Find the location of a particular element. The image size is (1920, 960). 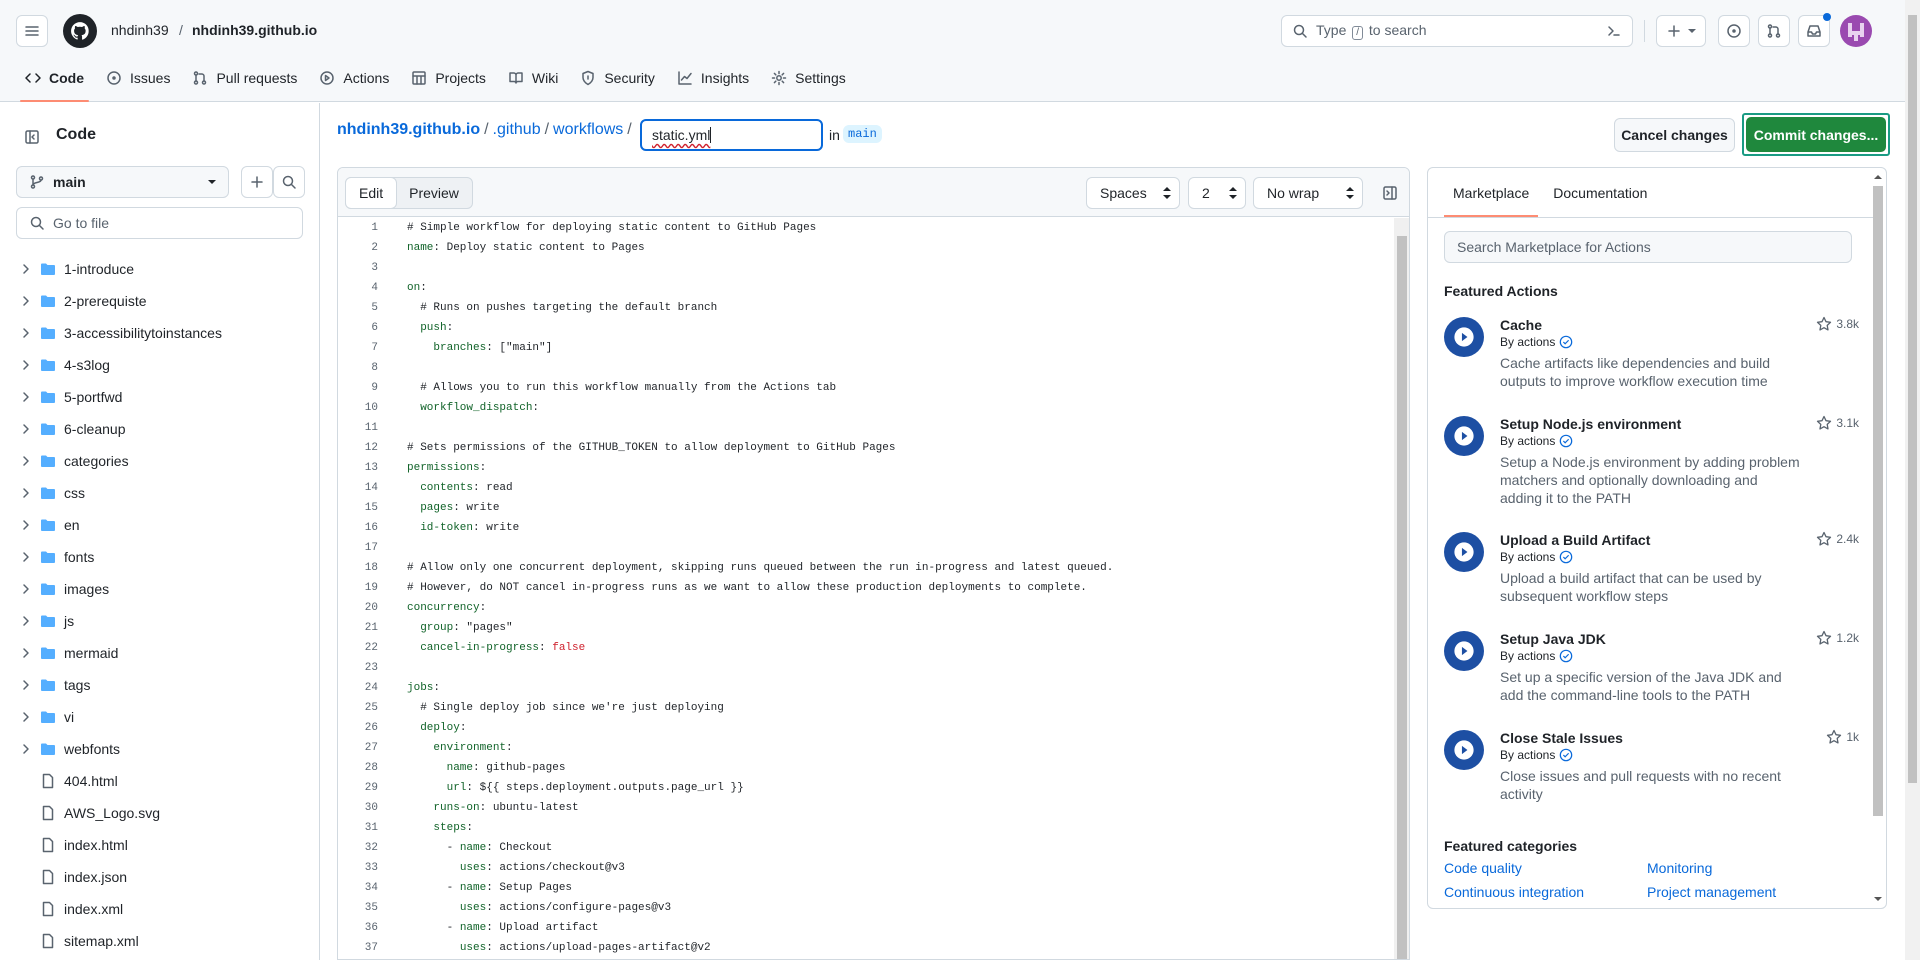

go-to-file-input: Go to file is located at coordinates (159, 223).